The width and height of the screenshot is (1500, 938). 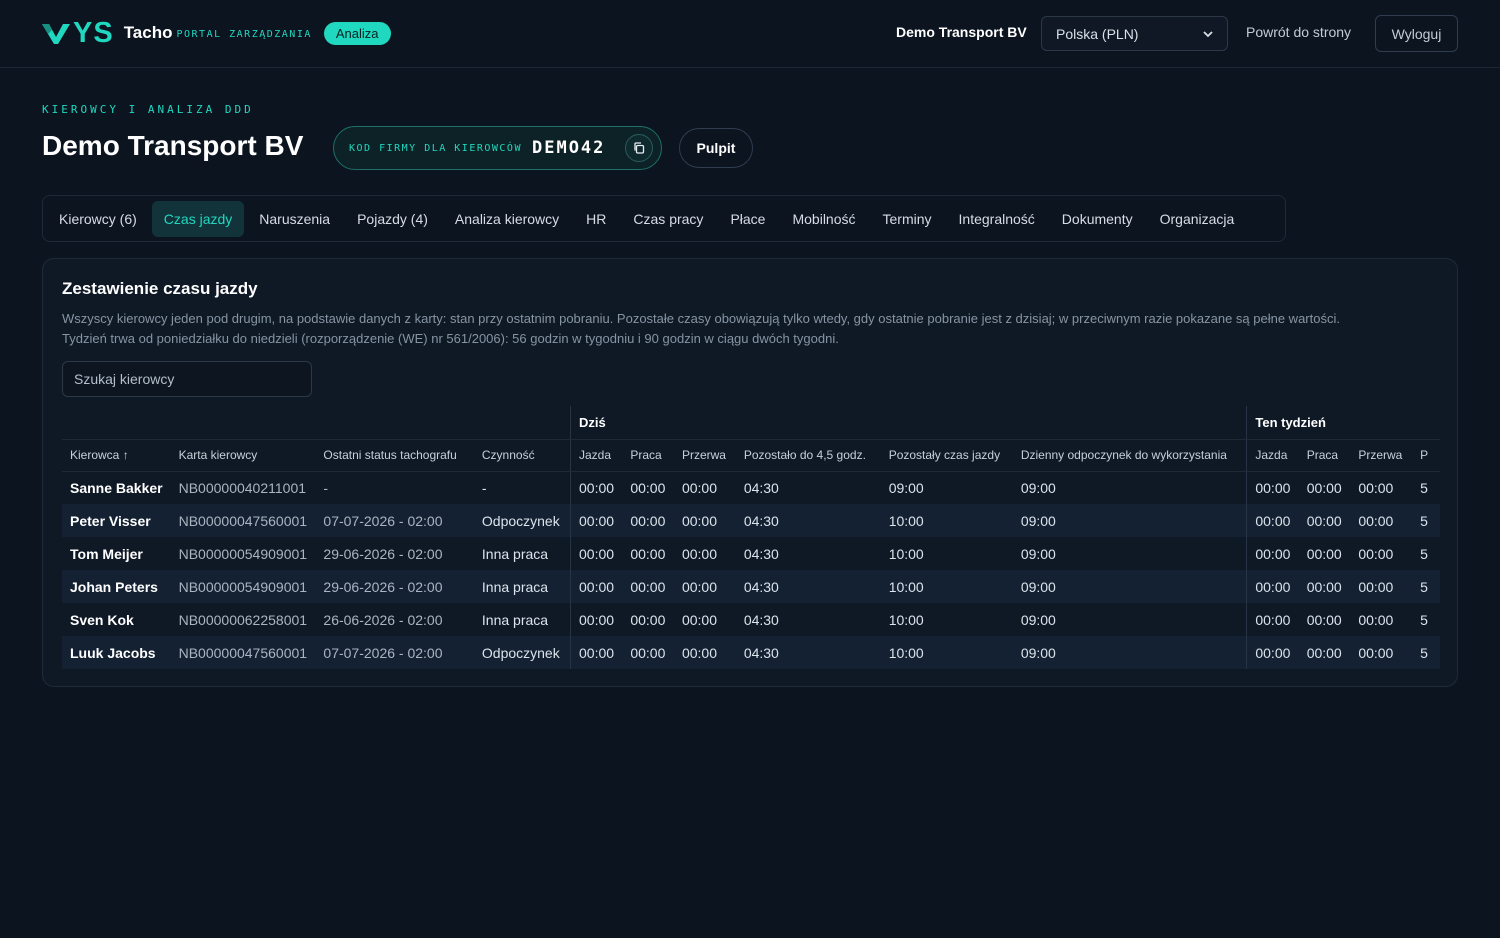 I want to click on group-header-row: Dziś Ten tydzień, so click(x=751, y=423).